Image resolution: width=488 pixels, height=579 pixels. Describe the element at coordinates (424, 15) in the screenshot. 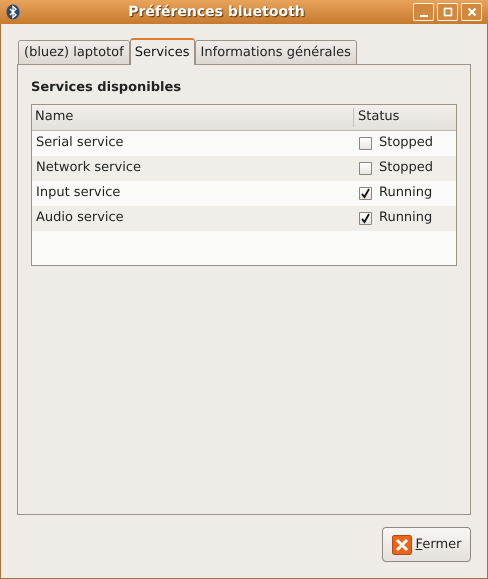

I see `minimize-icon` at that location.